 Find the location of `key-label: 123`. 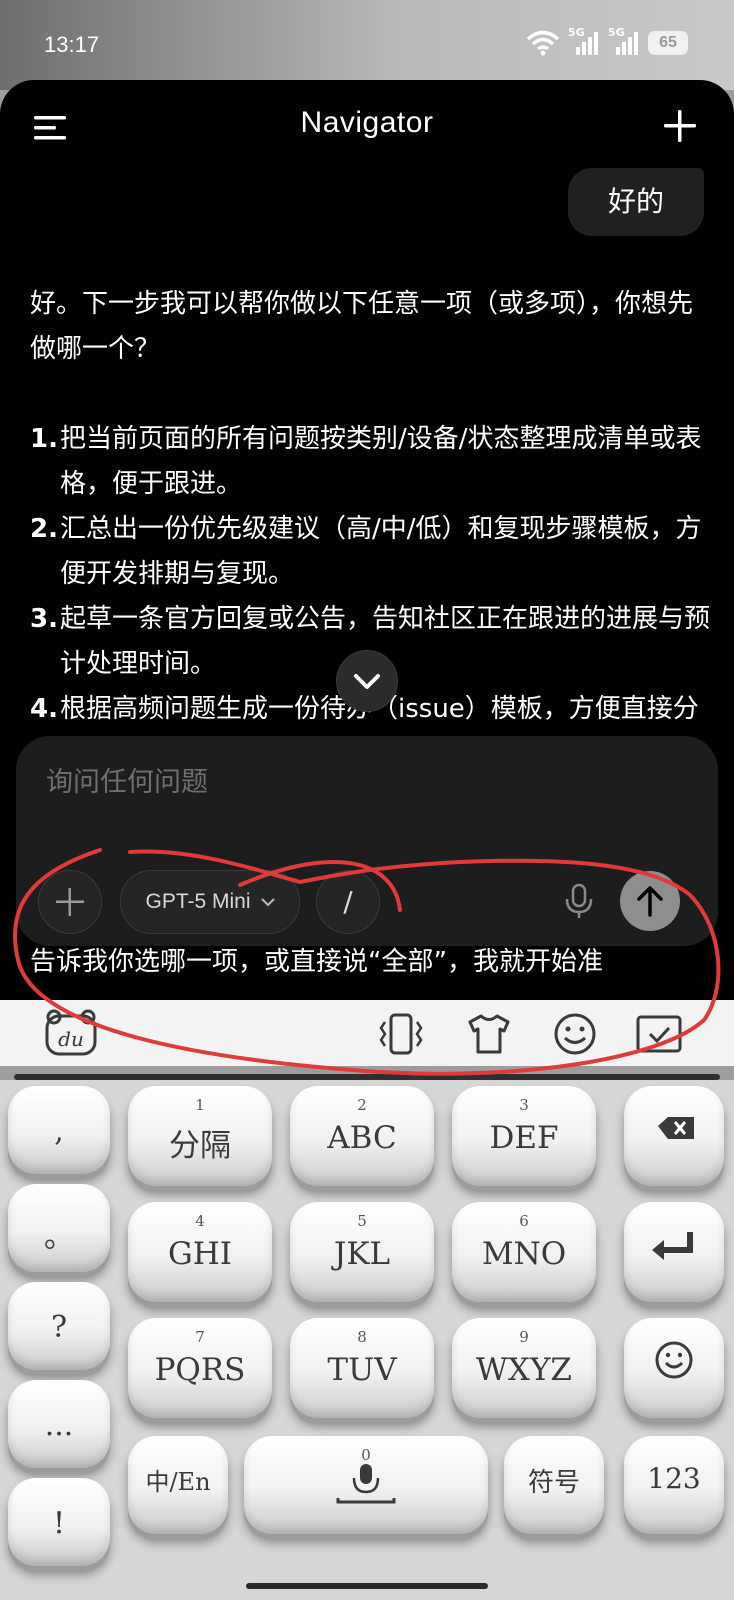

key-label: 123 is located at coordinates (674, 1478).